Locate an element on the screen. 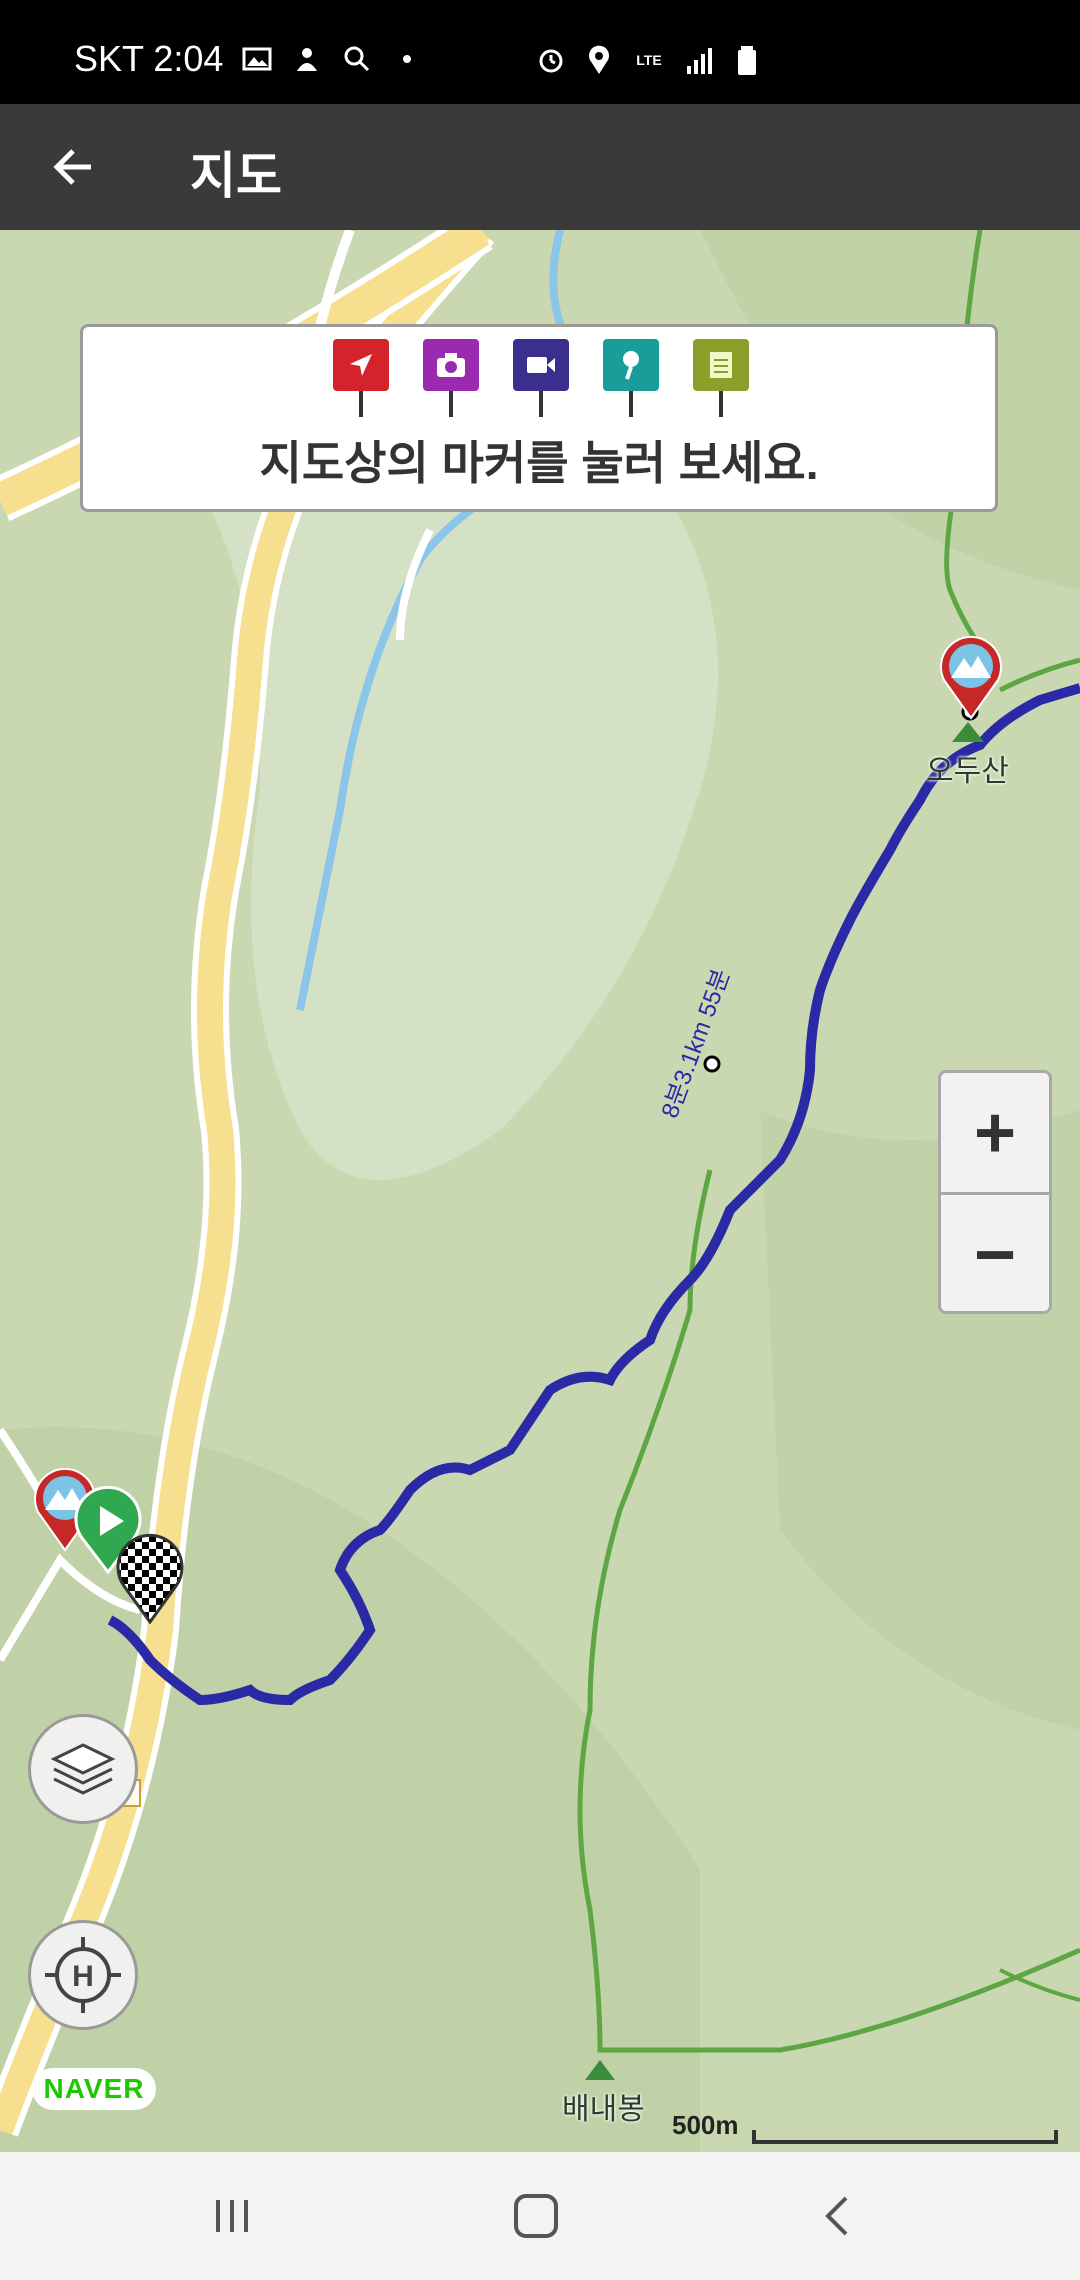  lte-label: LTE is located at coordinates (649, 60).